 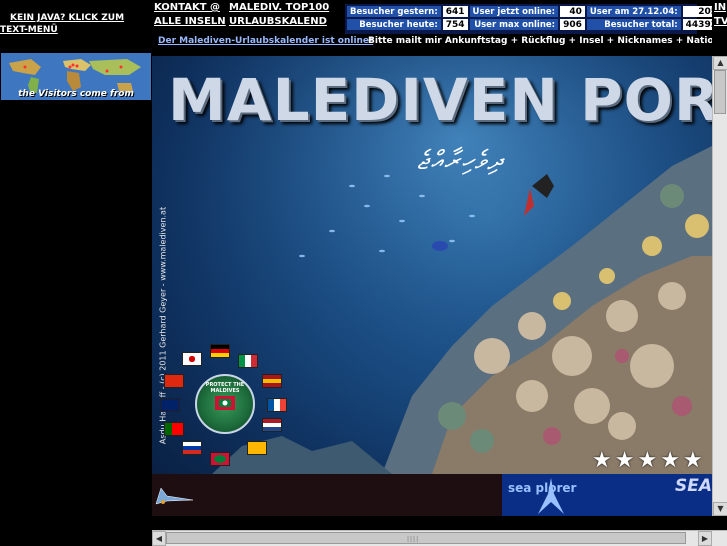 What do you see at coordinates (720, 22) in the screenshot?
I see `nav-right-cut-2: TV` at bounding box center [720, 22].